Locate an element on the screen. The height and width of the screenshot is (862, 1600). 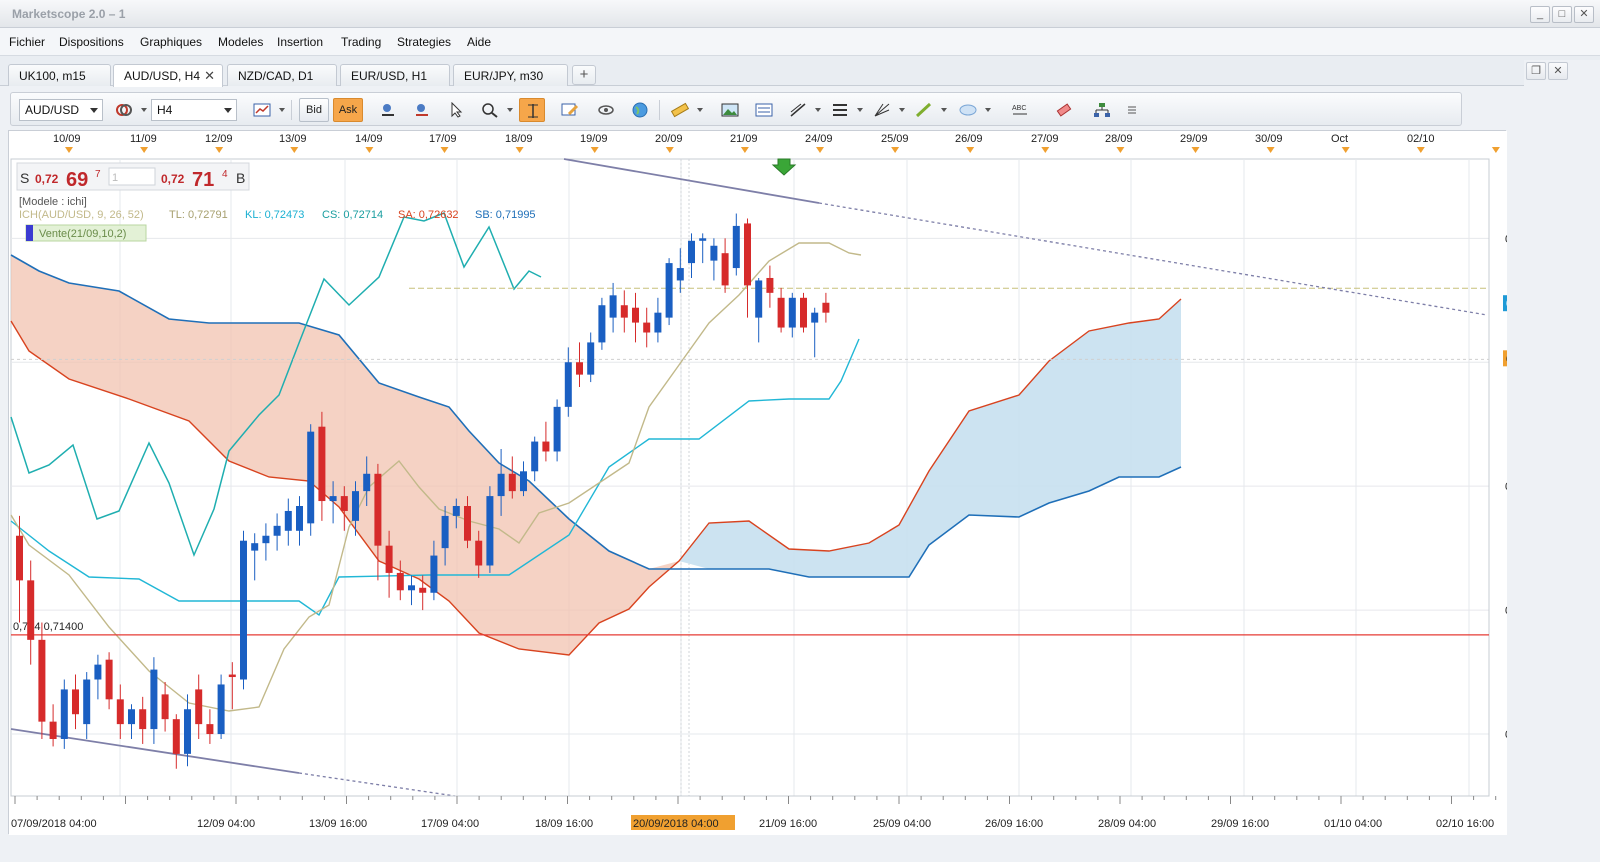
buy-price-sup: 4 is located at coordinates (225, 174).